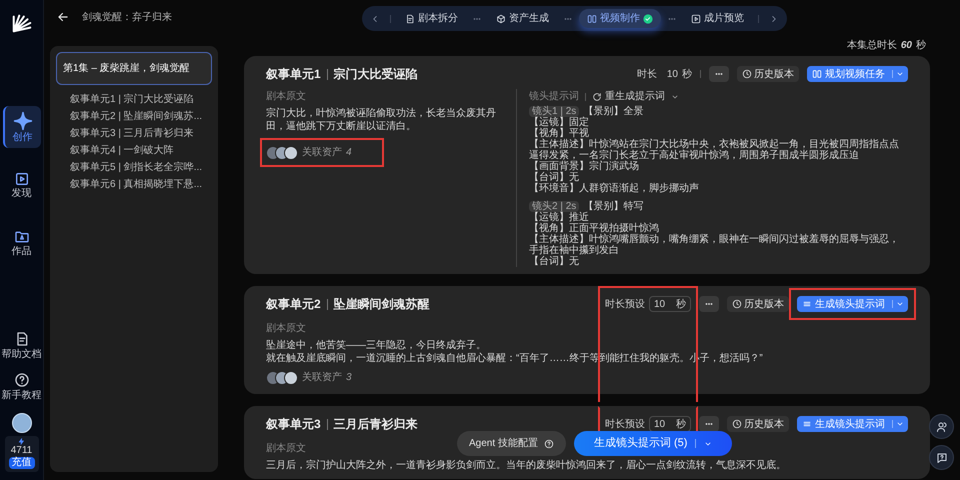 The width and height of the screenshot is (960, 480). I want to click on total-duration-label: 本集总时长, so click(871, 45).